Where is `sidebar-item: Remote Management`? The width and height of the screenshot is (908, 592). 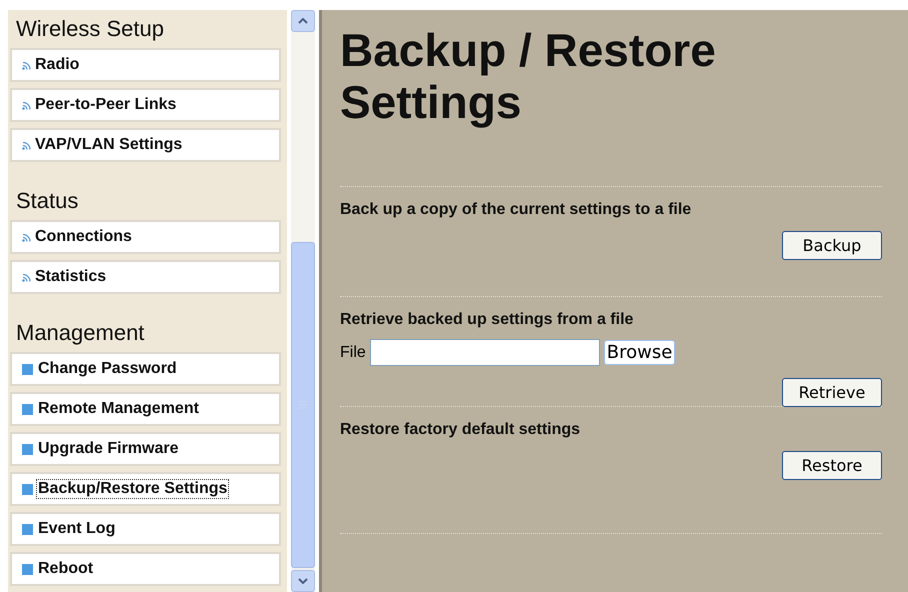
sidebar-item: Remote Management is located at coordinates (146, 409).